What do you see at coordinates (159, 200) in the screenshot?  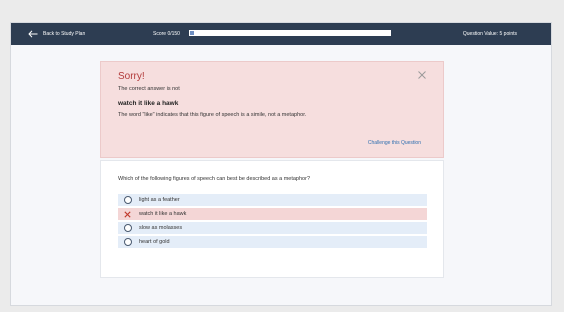 I see `answer-option-label: light as a feather` at bounding box center [159, 200].